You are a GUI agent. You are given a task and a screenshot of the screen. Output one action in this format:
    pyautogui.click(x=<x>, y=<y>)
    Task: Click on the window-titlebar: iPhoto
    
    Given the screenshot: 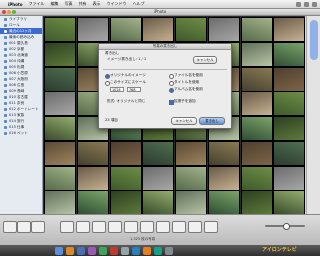 What is the action you would take?
    pyautogui.click(x=160, y=12)
    